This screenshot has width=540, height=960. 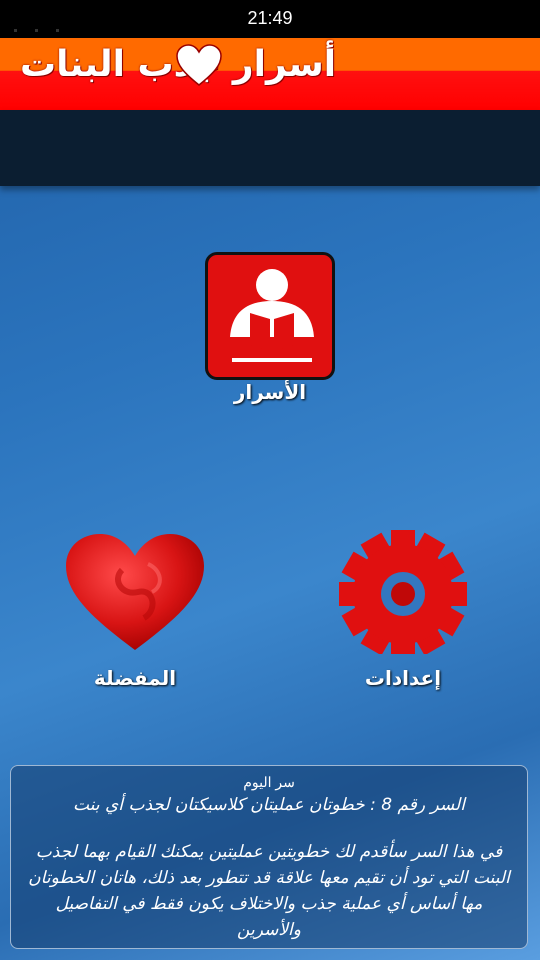 I want to click on settings-menu-item: إعدادات, so click(x=403, y=610).